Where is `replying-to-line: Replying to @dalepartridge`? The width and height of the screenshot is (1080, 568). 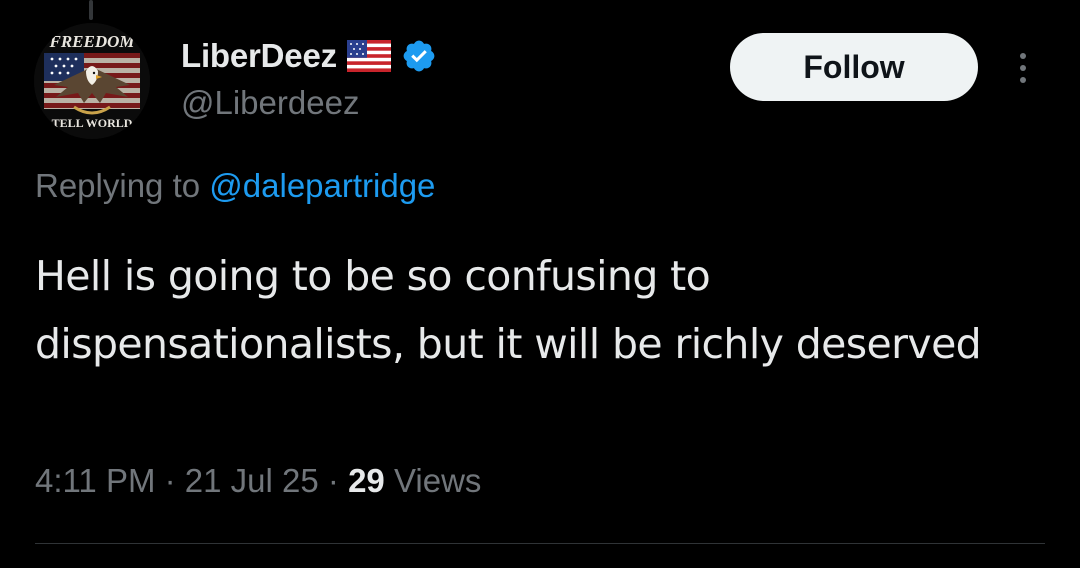
replying-to-line: Replying to @dalepartridge is located at coordinates (235, 186).